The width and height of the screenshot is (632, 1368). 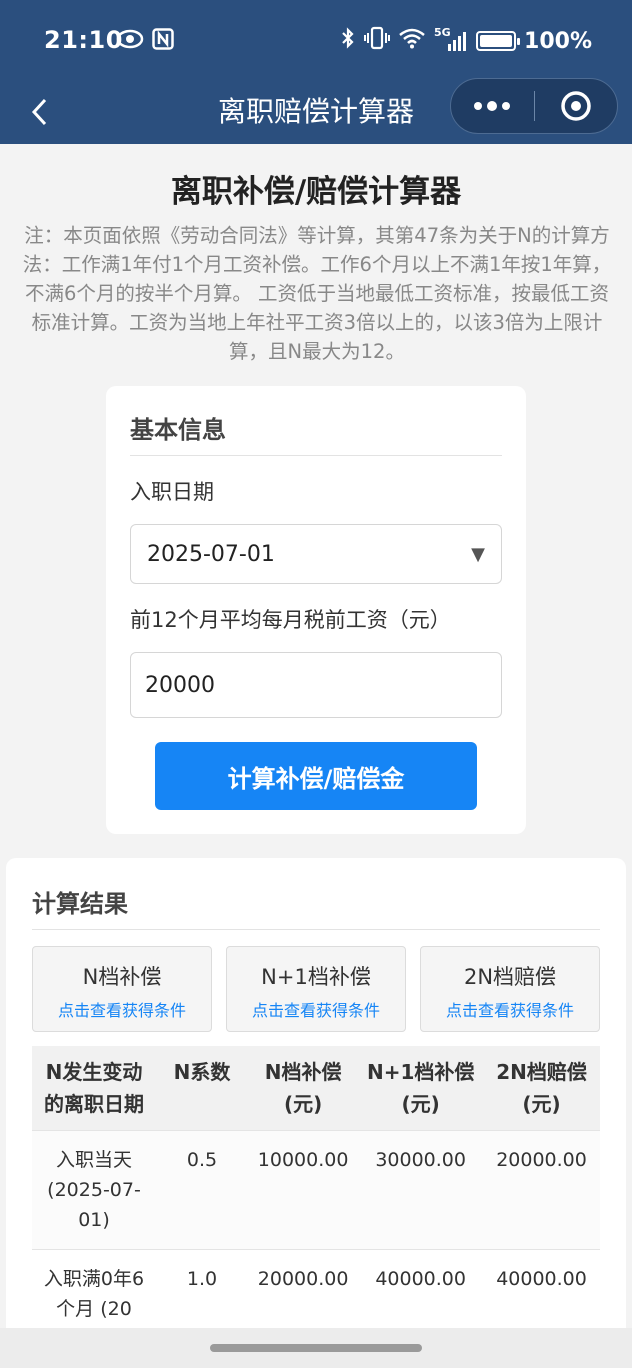 I want to click on battery-icon, so click(x=498, y=41).